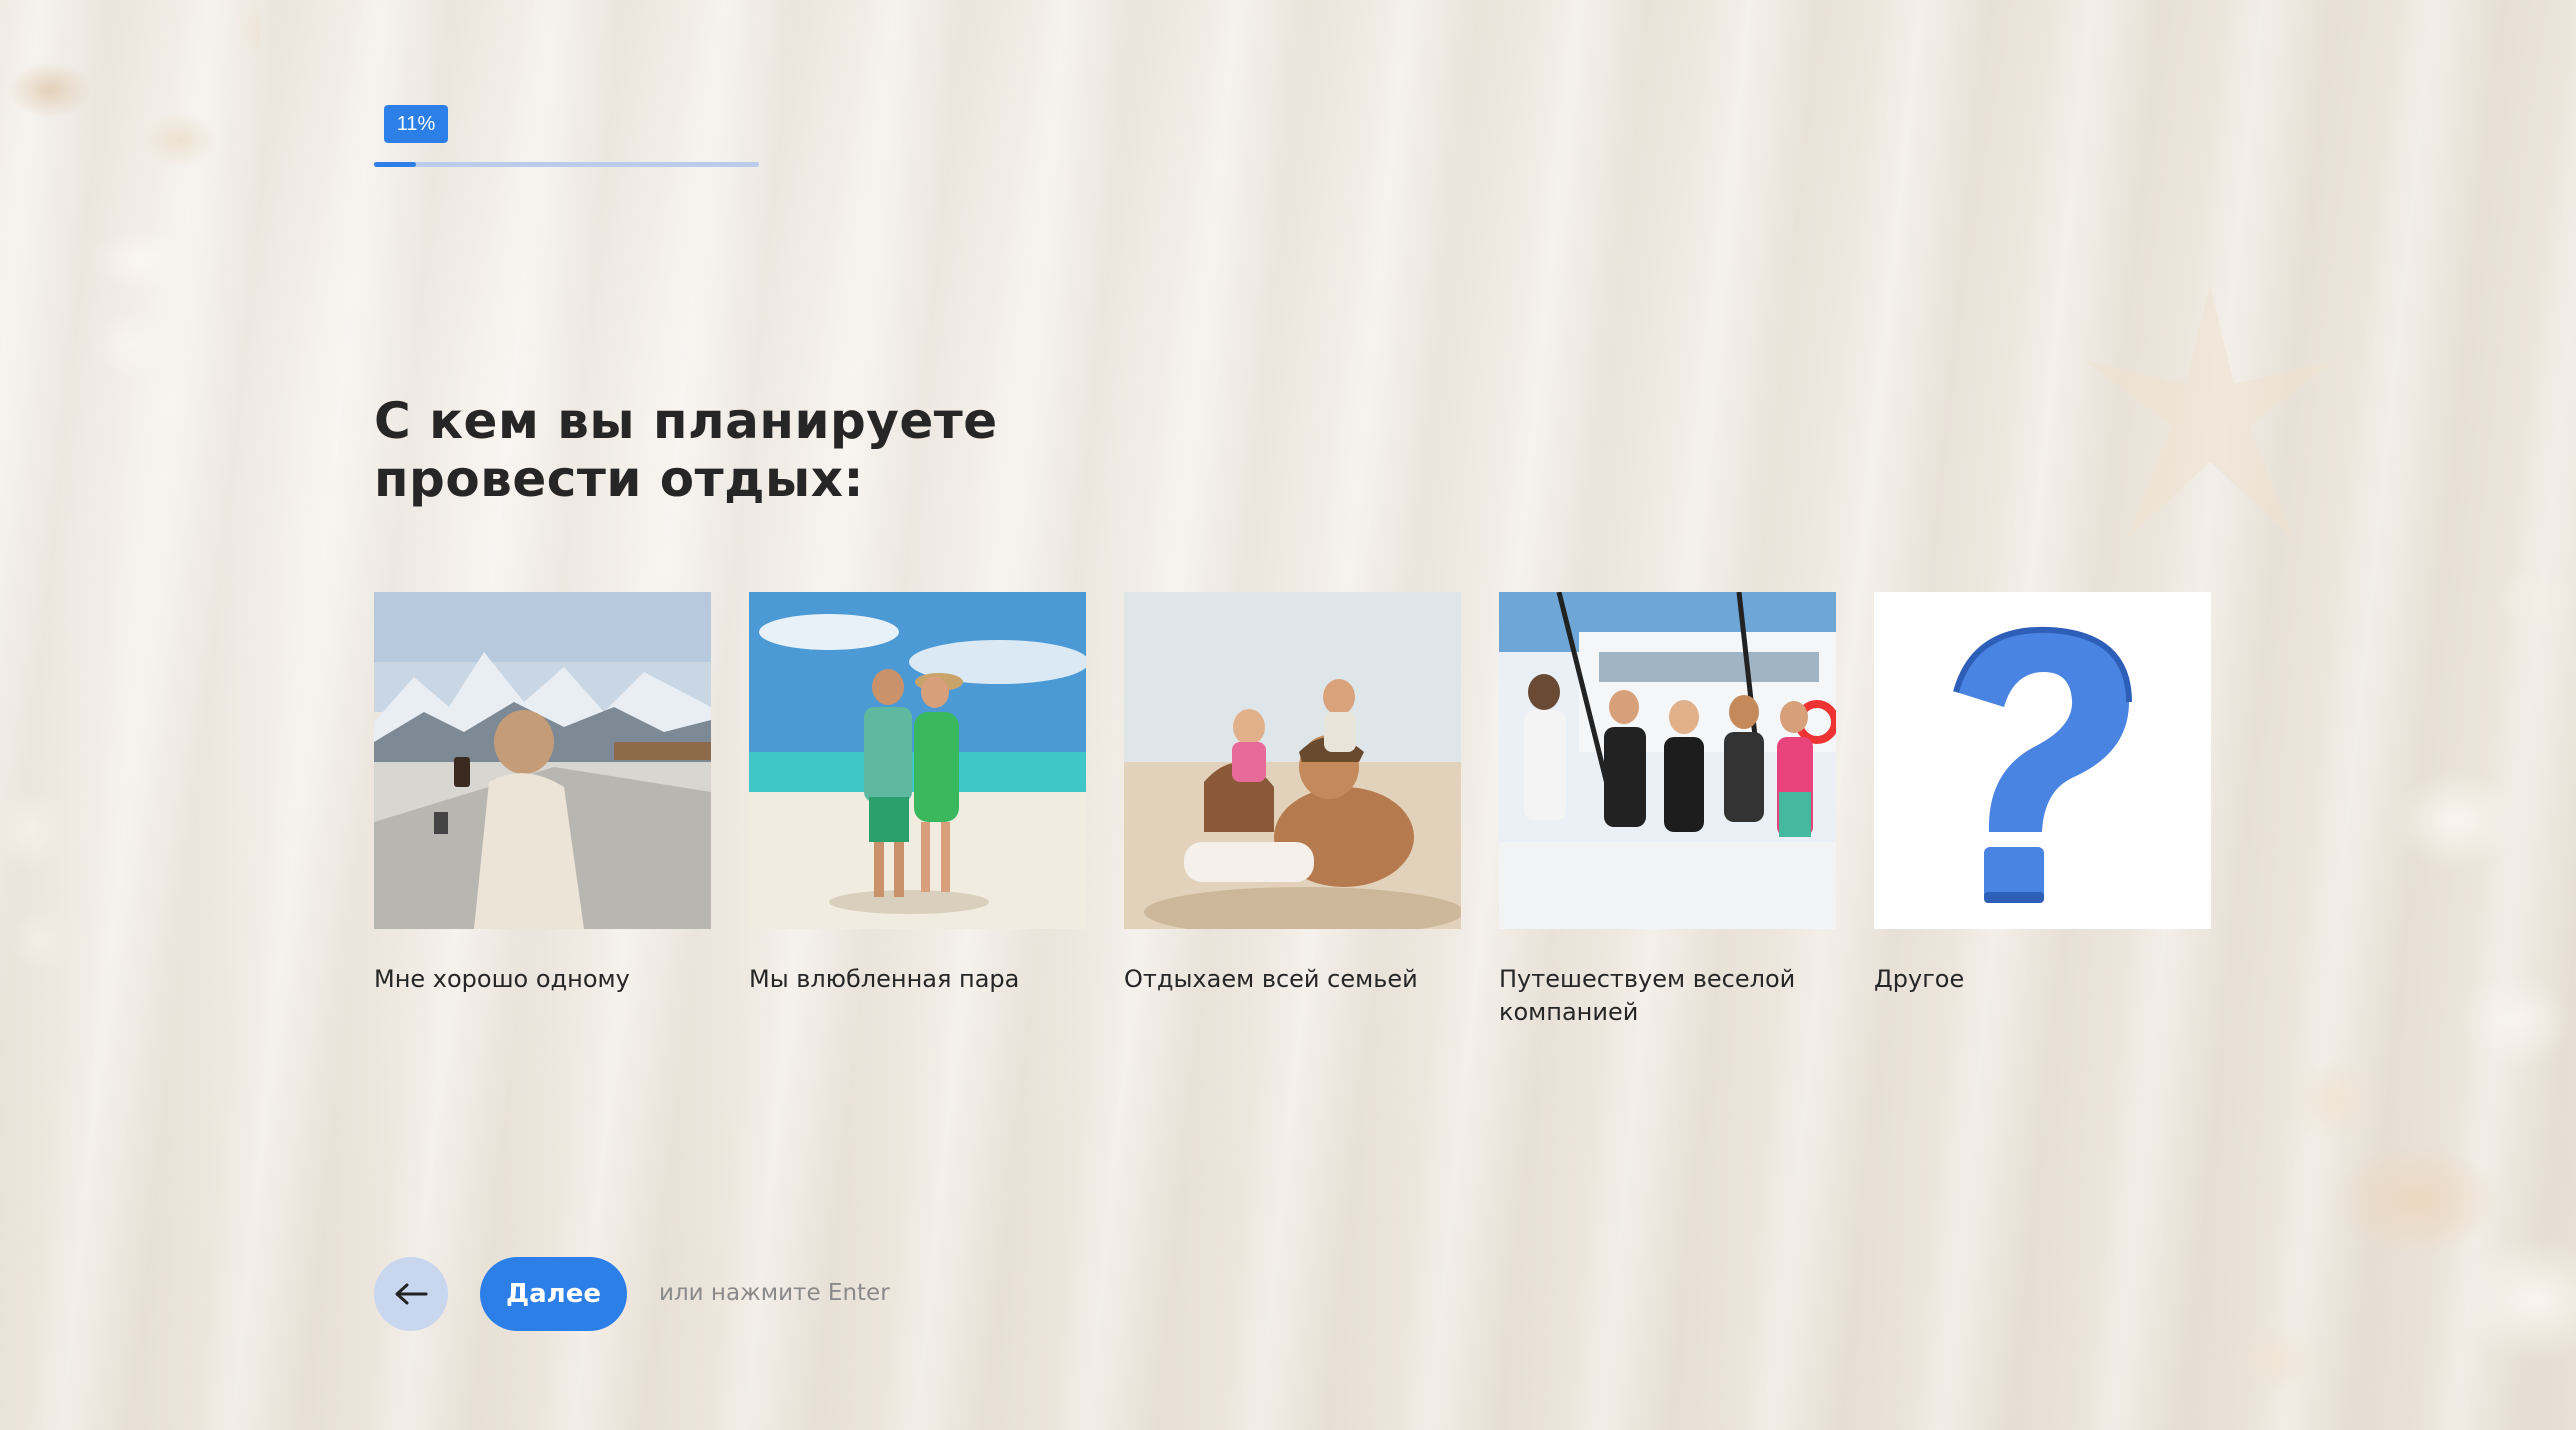 This screenshot has height=1430, width=2576. Describe the element at coordinates (1647, 995) in the screenshot. I see `option-label: Путешествуем веселой компанией` at that location.